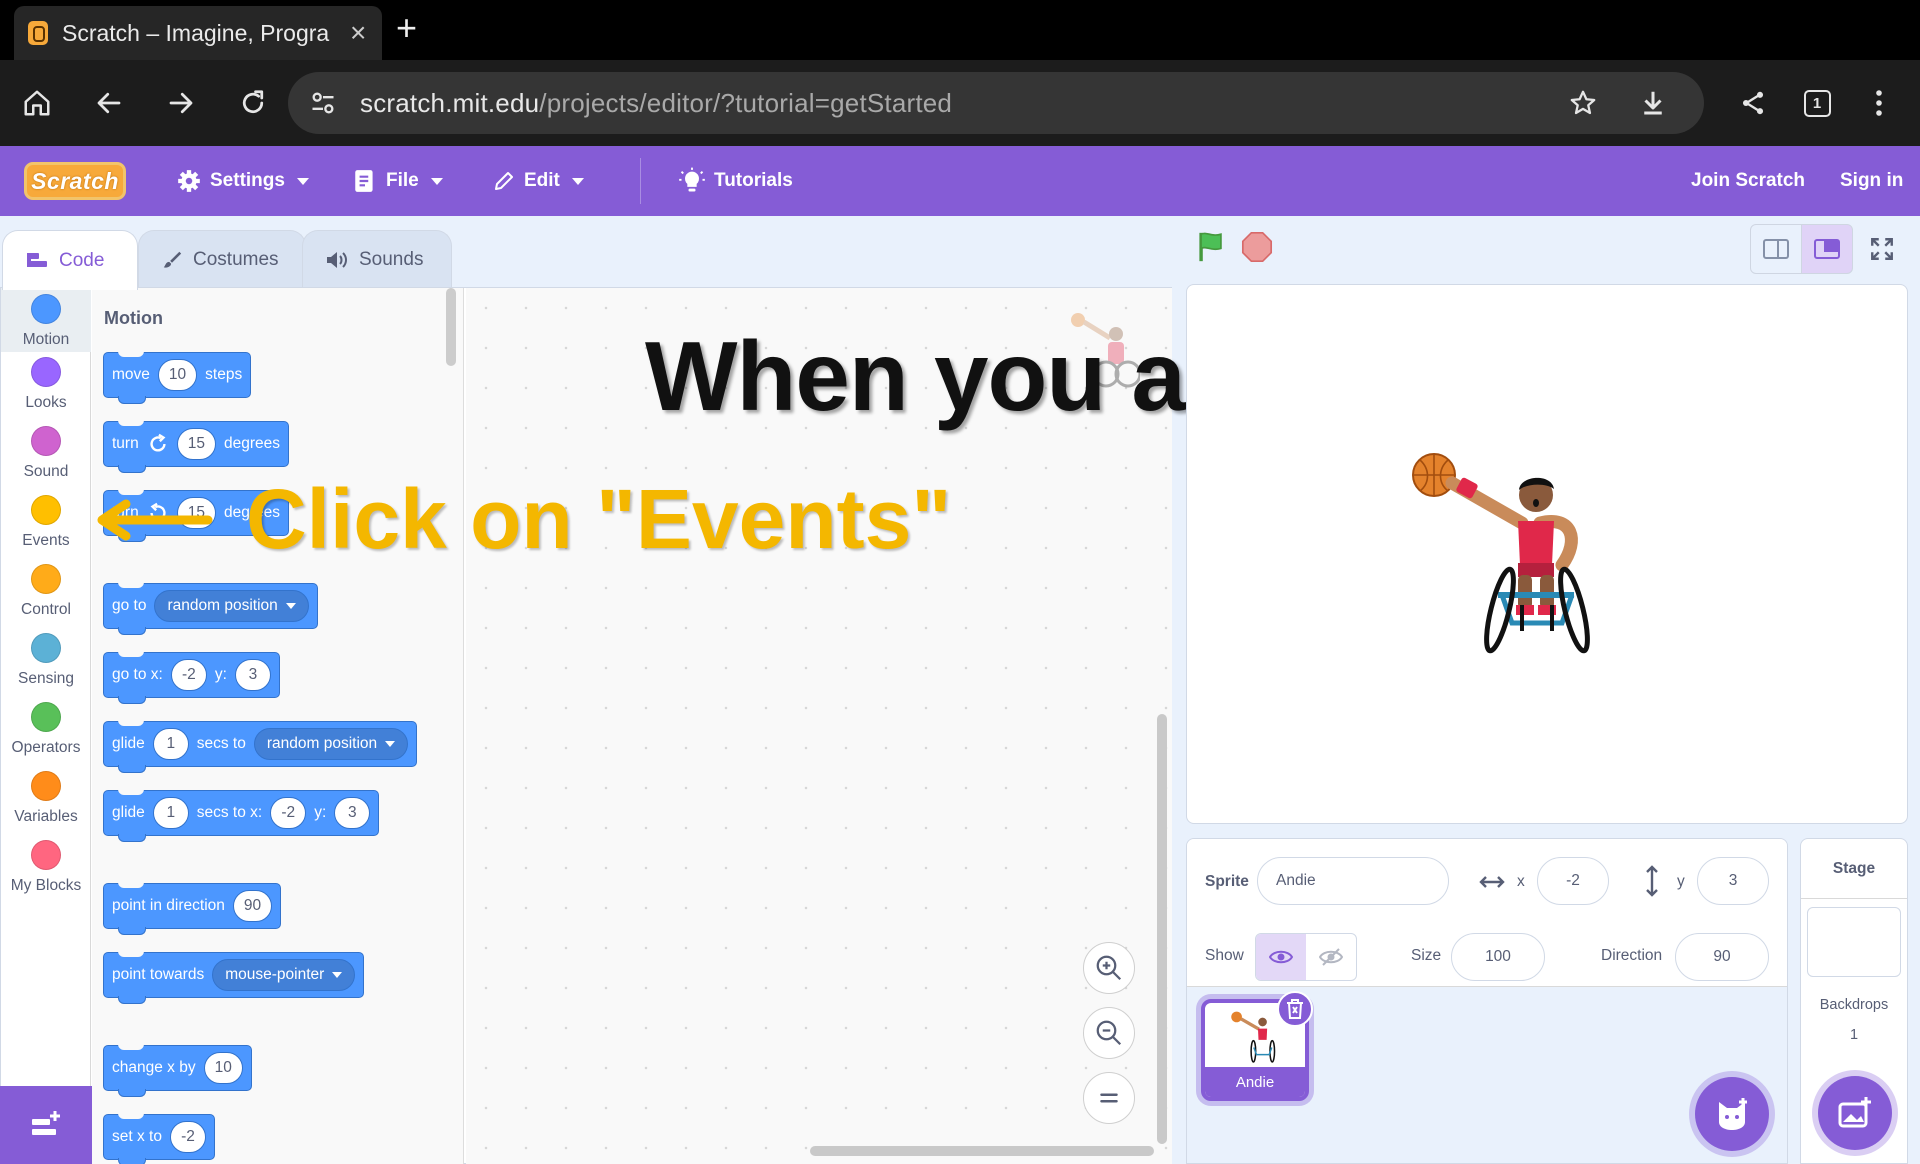 The height and width of the screenshot is (1164, 1920). Describe the element at coordinates (1281, 957) in the screenshot. I see `show-visible-button` at that location.